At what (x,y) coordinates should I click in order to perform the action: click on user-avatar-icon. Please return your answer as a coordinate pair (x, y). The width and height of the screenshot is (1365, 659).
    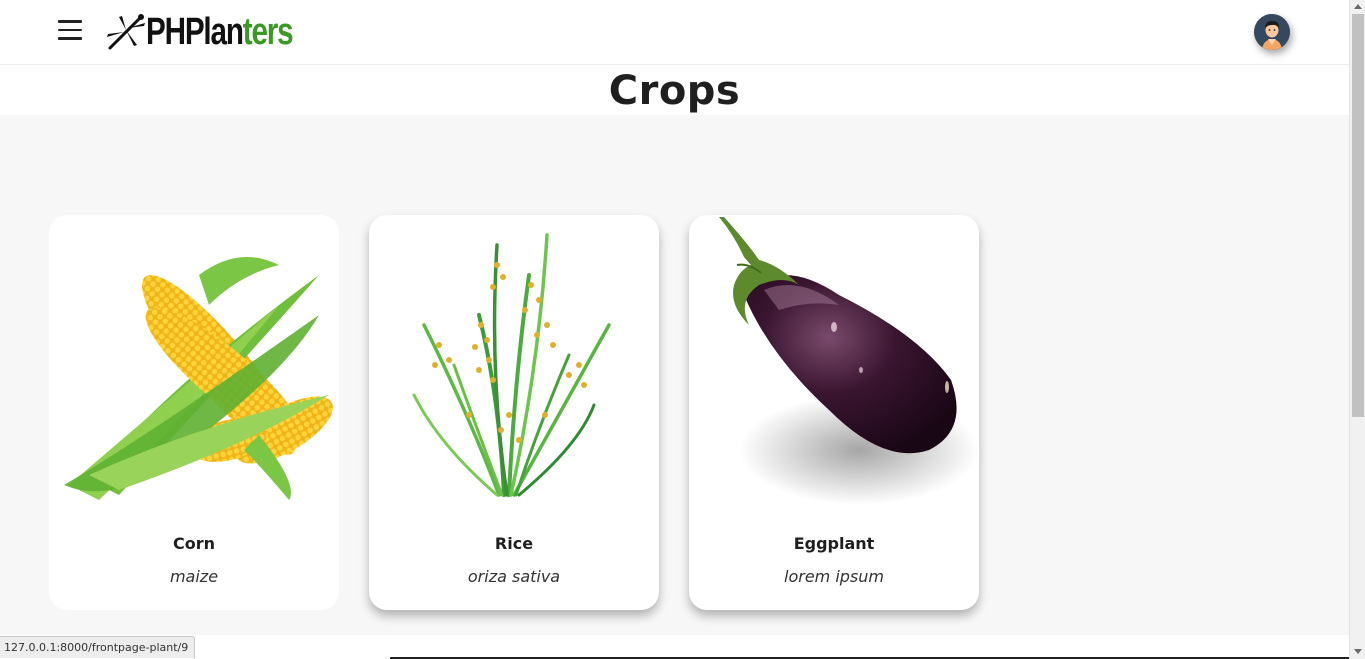
    Looking at the image, I should click on (1272, 32).